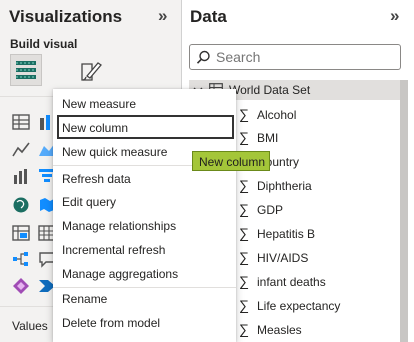 This screenshot has width=414, height=342. Describe the element at coordinates (21, 176) in the screenshot. I see `column-chart-icon` at that location.